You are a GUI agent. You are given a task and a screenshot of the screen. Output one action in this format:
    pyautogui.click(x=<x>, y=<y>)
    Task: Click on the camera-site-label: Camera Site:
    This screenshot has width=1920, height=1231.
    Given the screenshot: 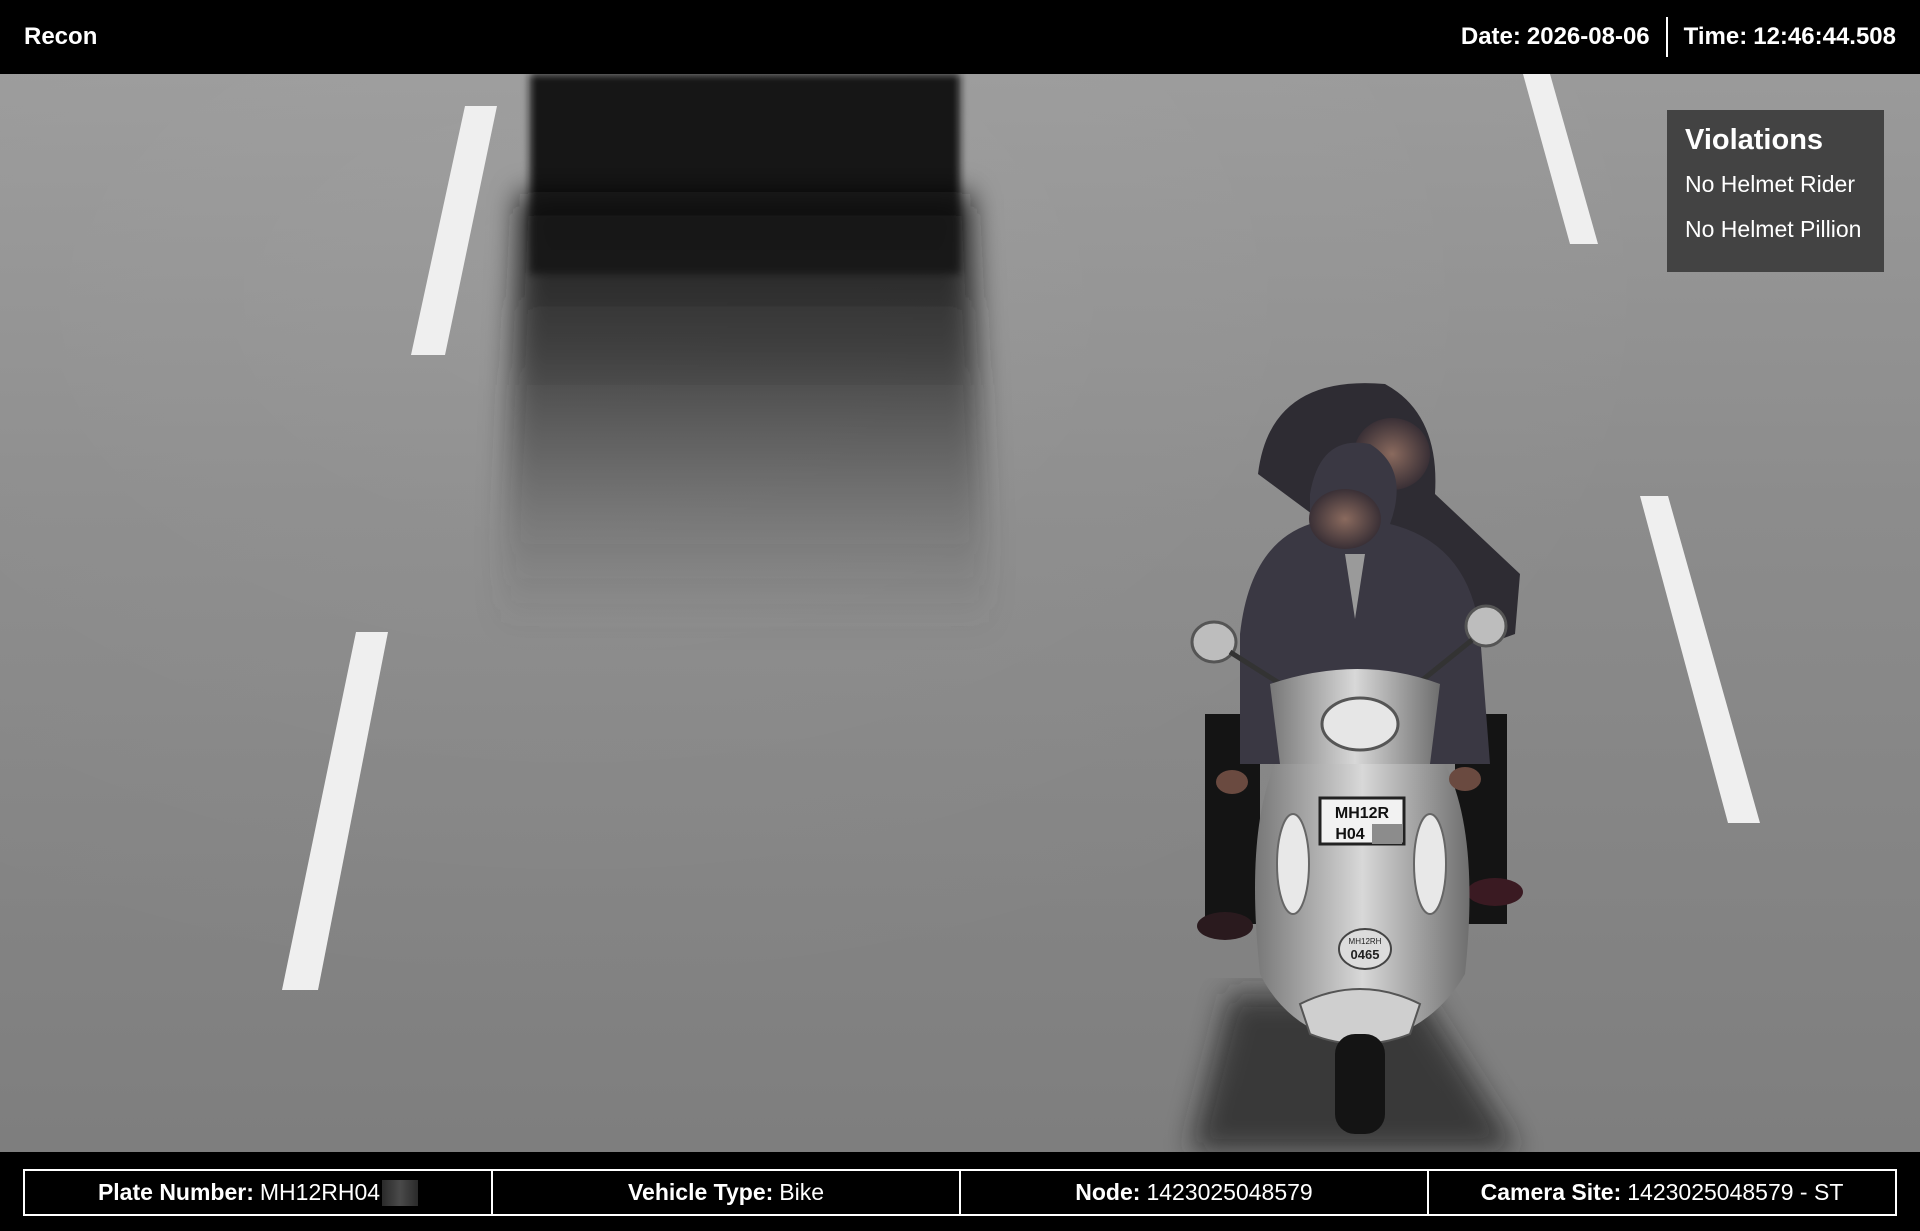 What is the action you would take?
    pyautogui.click(x=1551, y=1192)
    